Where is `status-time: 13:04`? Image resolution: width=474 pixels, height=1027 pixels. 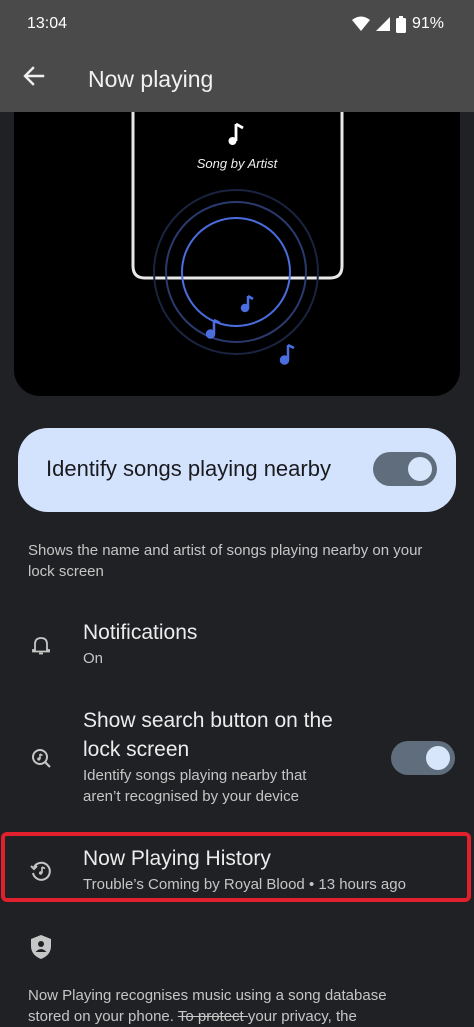 status-time: 13:04 is located at coordinates (47, 23).